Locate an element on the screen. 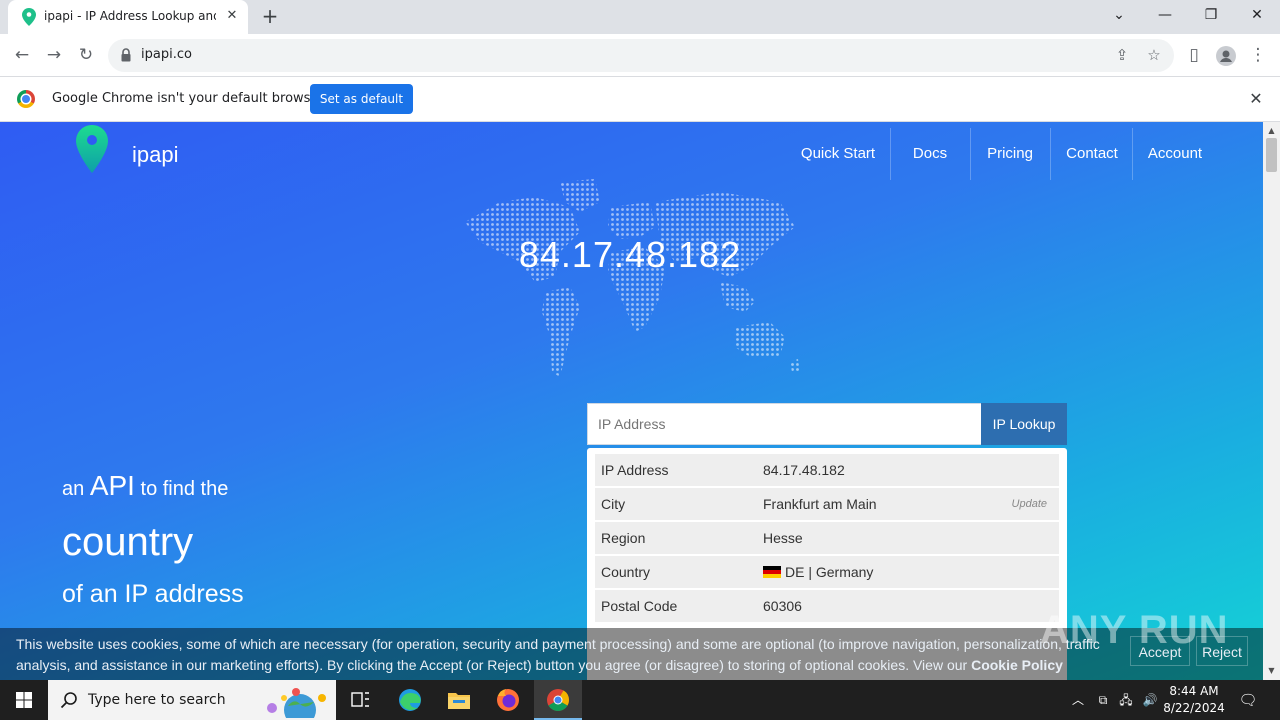 This screenshot has width=1280, height=720. clock-time: 8:44 AM is located at coordinates (1194, 691).